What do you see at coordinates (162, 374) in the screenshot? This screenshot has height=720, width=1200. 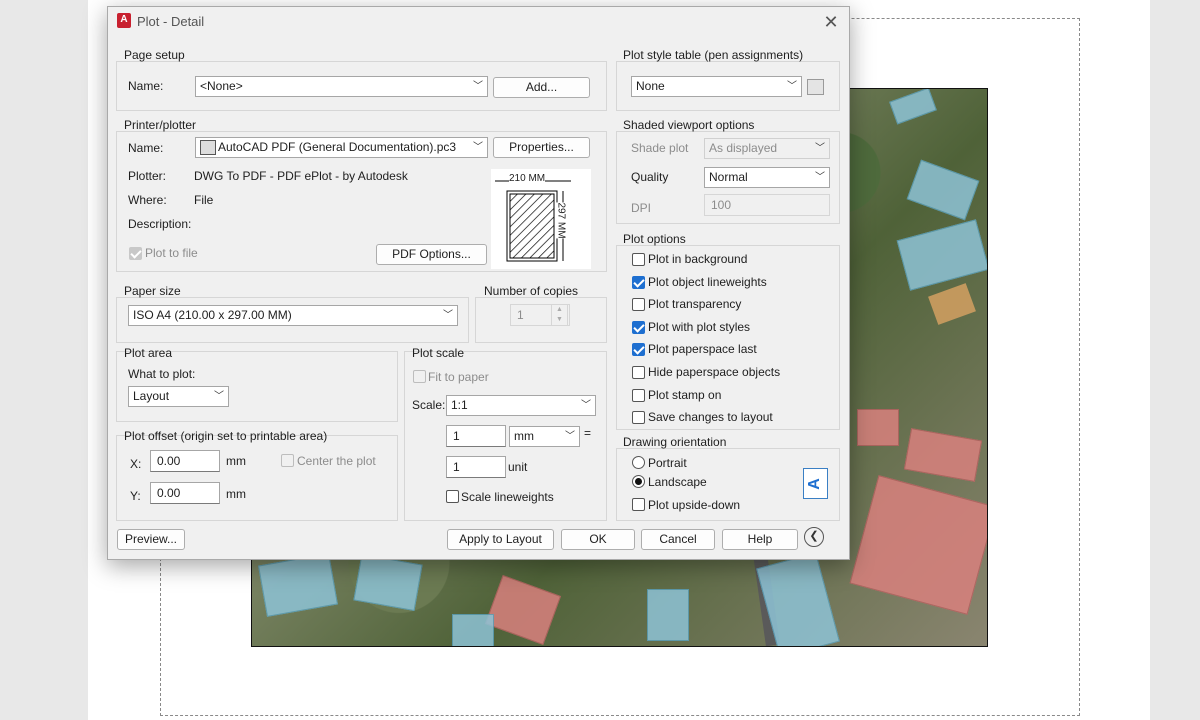 I see `what-to-plot-label: What to plot:` at bounding box center [162, 374].